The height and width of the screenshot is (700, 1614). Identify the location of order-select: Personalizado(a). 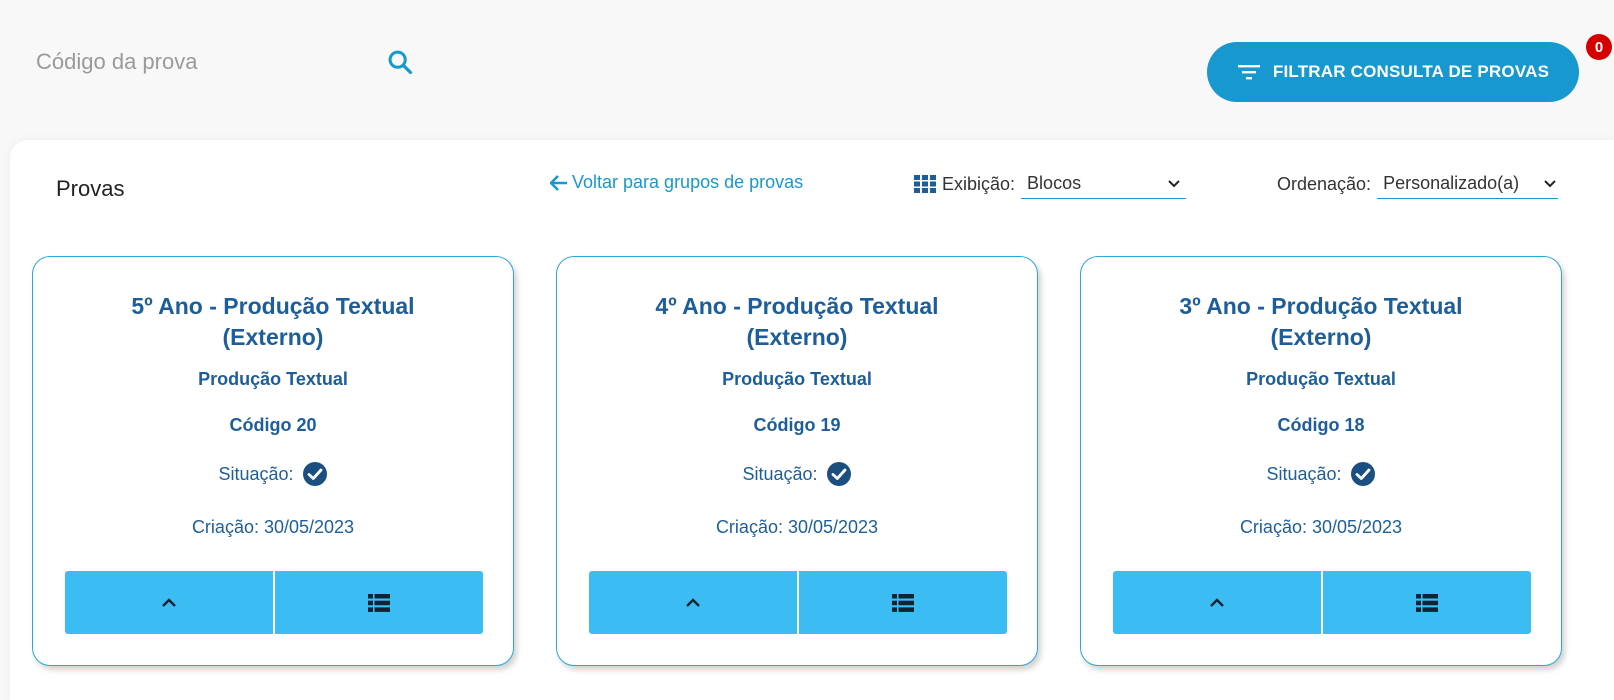
(1468, 184).